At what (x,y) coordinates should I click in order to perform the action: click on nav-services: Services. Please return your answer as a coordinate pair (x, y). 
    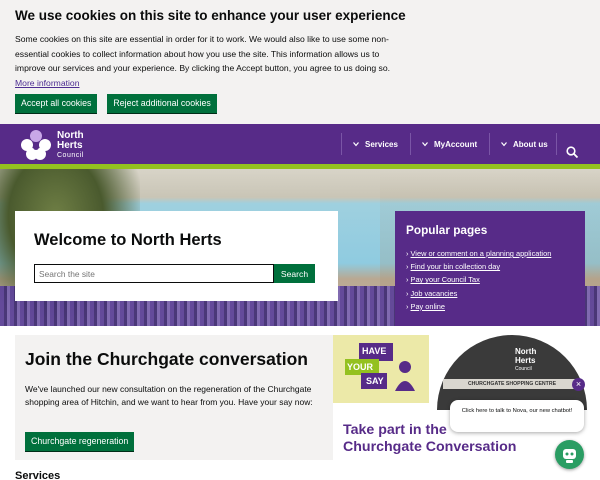
    Looking at the image, I should click on (375, 144).